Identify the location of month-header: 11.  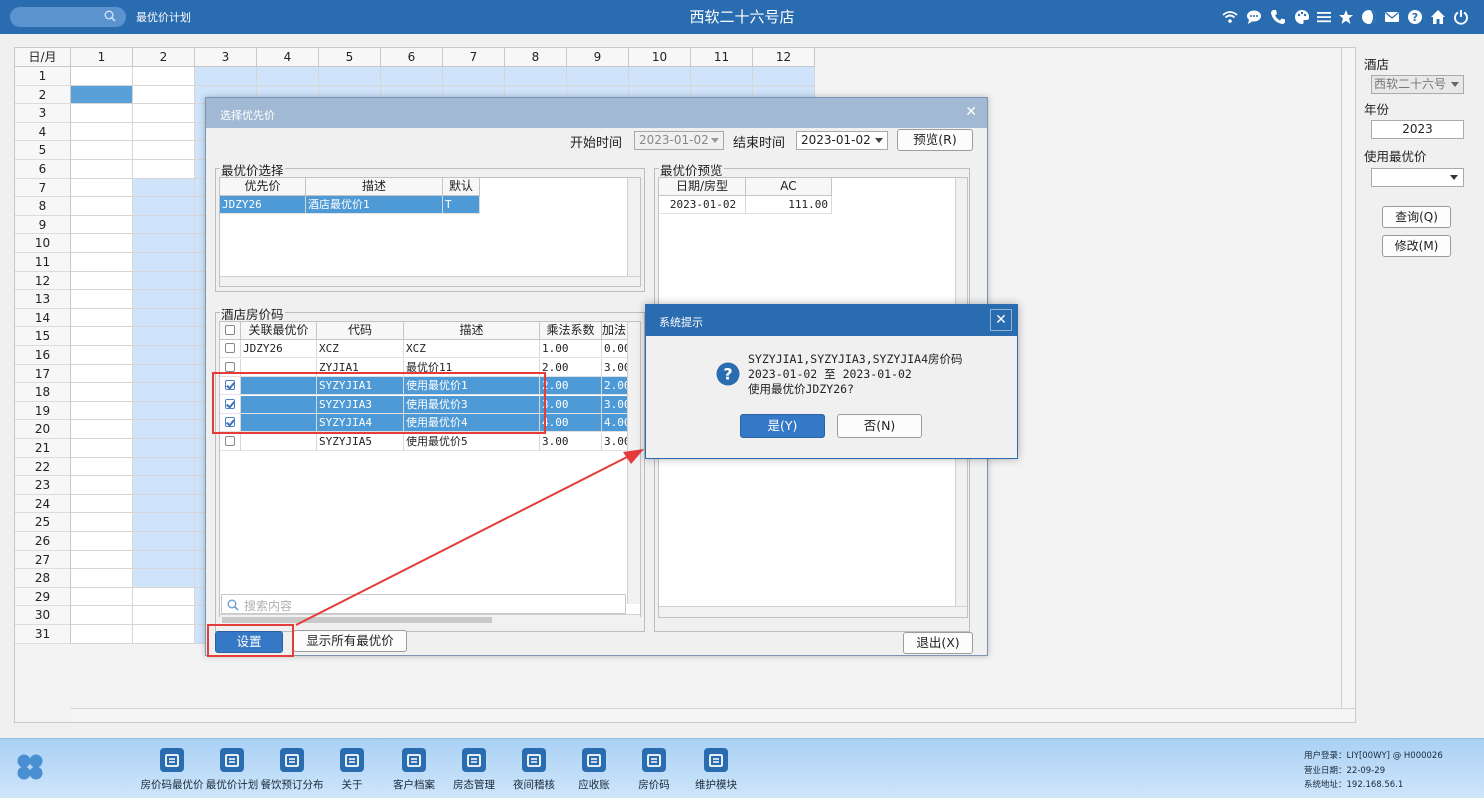
(722, 57).